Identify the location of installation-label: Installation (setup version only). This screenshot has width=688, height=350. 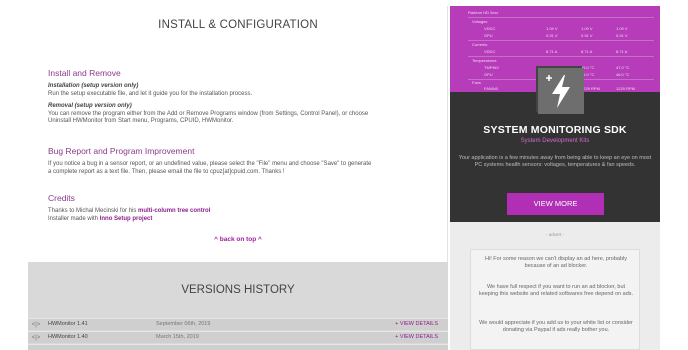
(93, 86).